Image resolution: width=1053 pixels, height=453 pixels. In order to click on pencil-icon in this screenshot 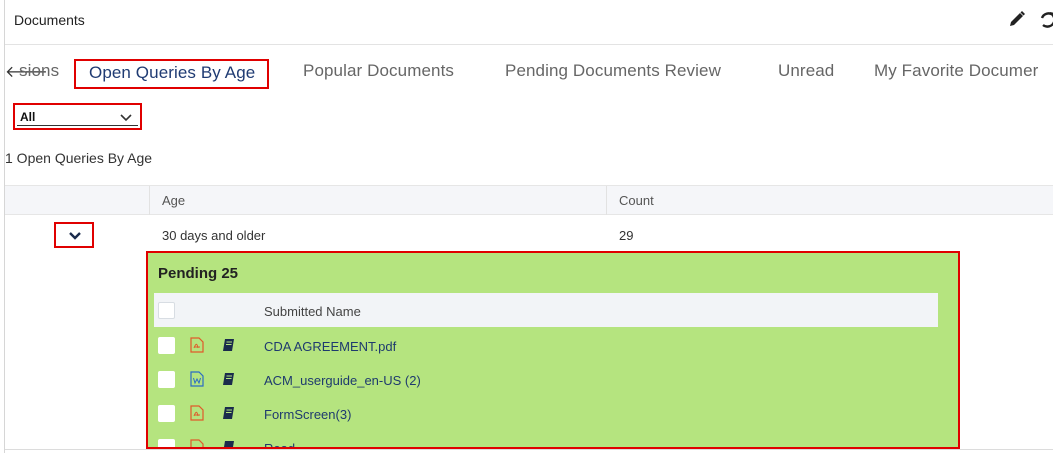, I will do `click(1018, 20)`.